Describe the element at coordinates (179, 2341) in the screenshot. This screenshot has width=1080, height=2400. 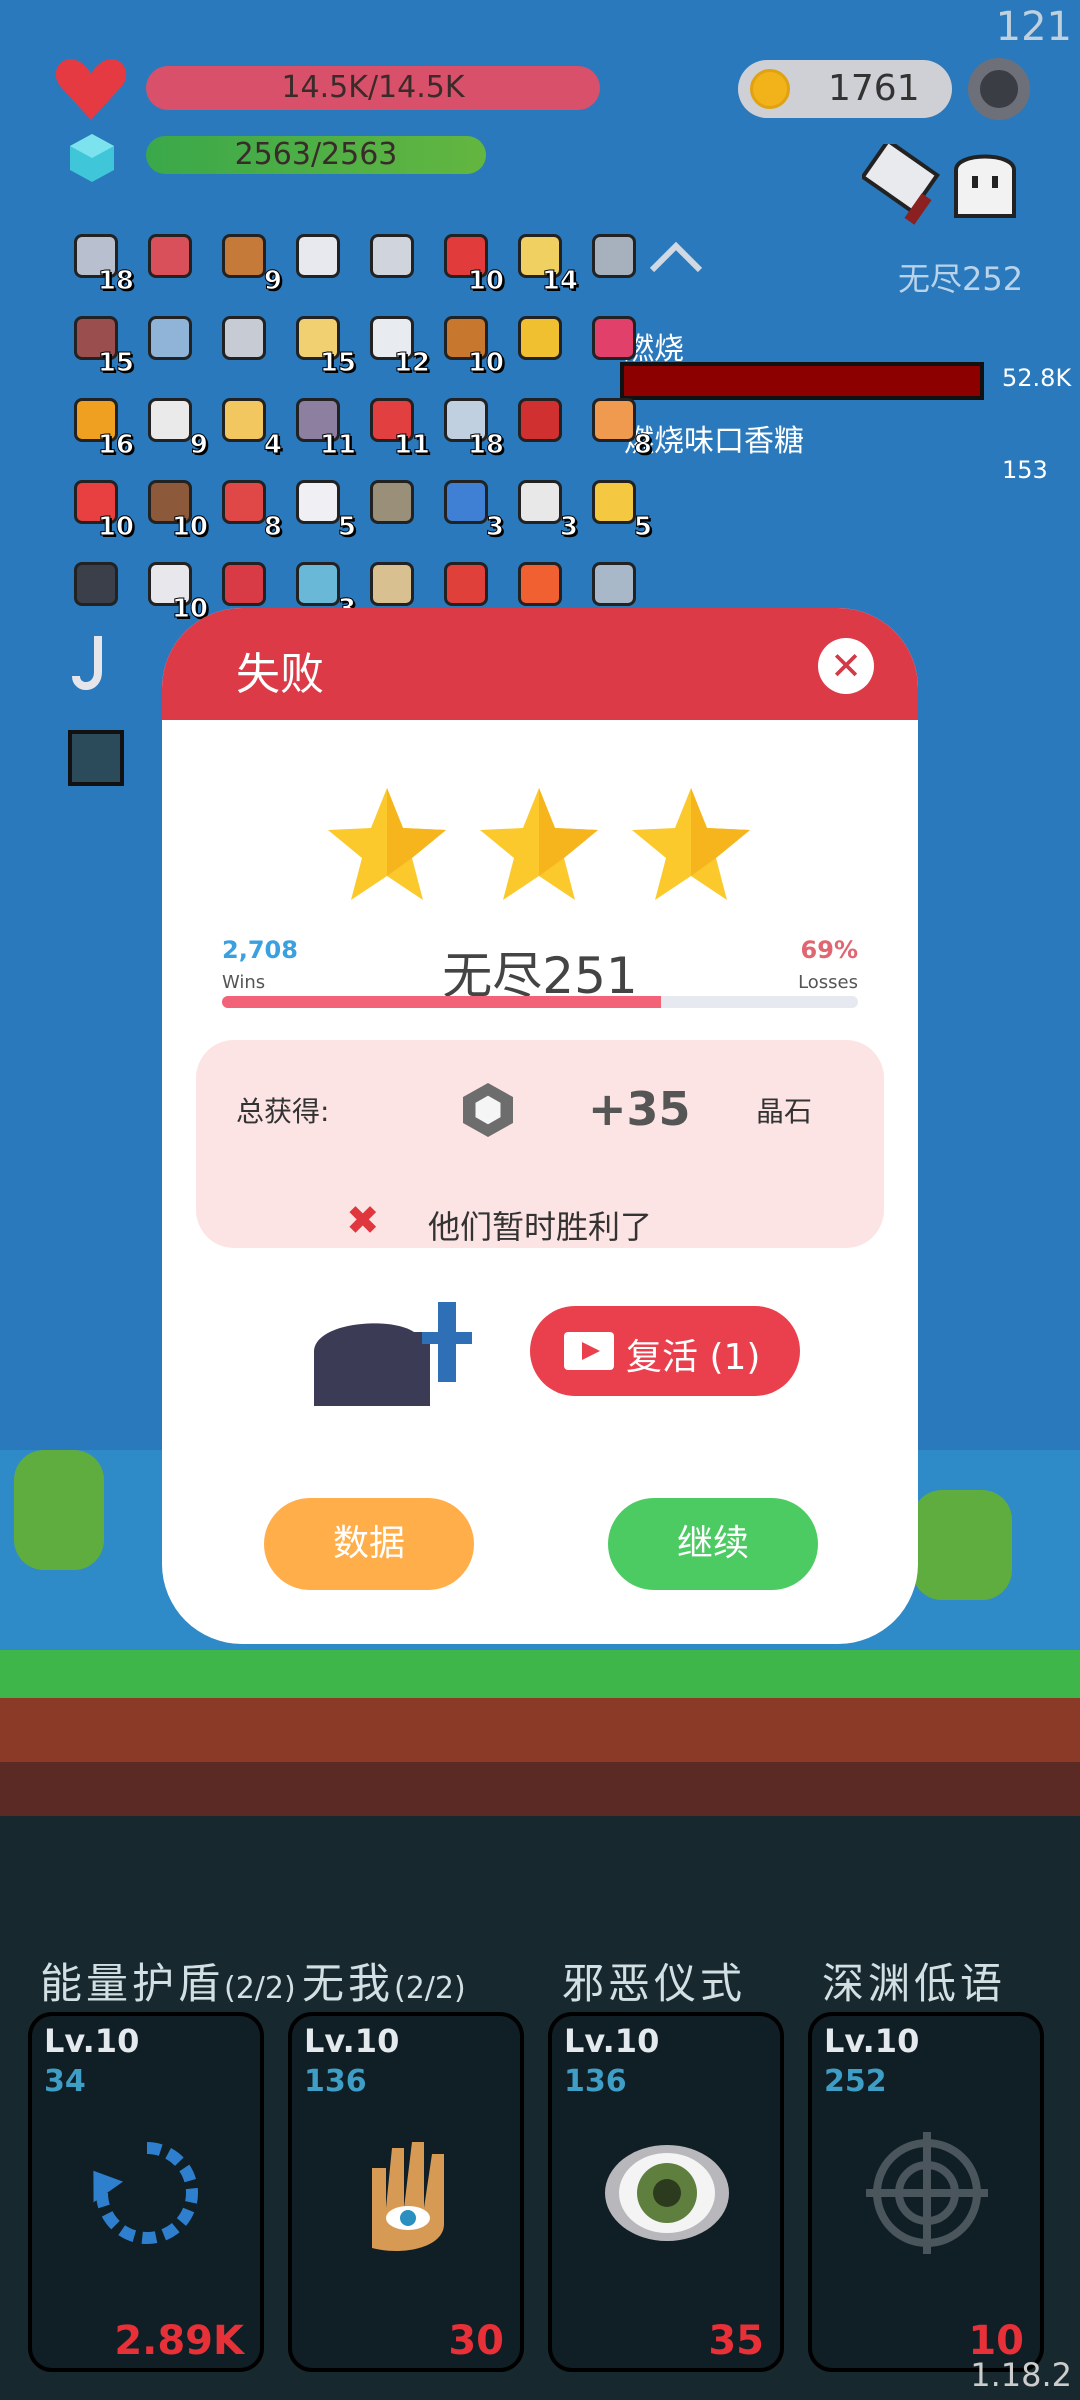
I see `skill-value: 2.89K` at that location.